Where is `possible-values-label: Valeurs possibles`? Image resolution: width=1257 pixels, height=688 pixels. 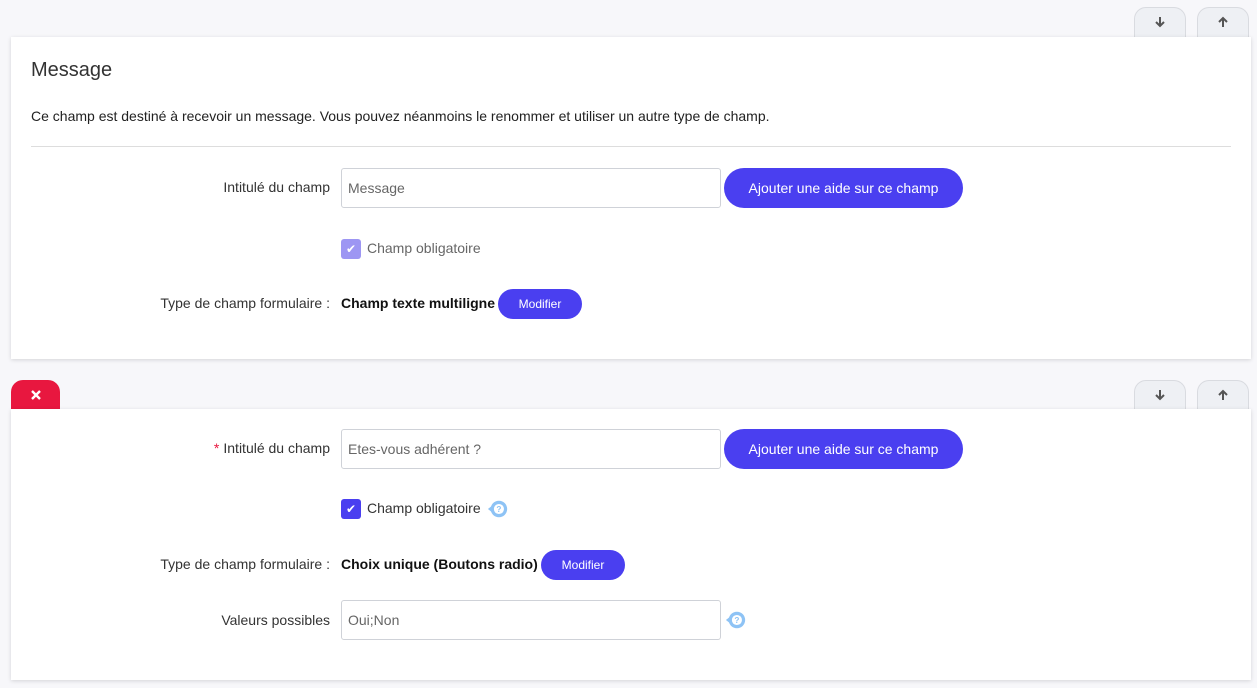 possible-values-label: Valeurs possibles is located at coordinates (275, 620).